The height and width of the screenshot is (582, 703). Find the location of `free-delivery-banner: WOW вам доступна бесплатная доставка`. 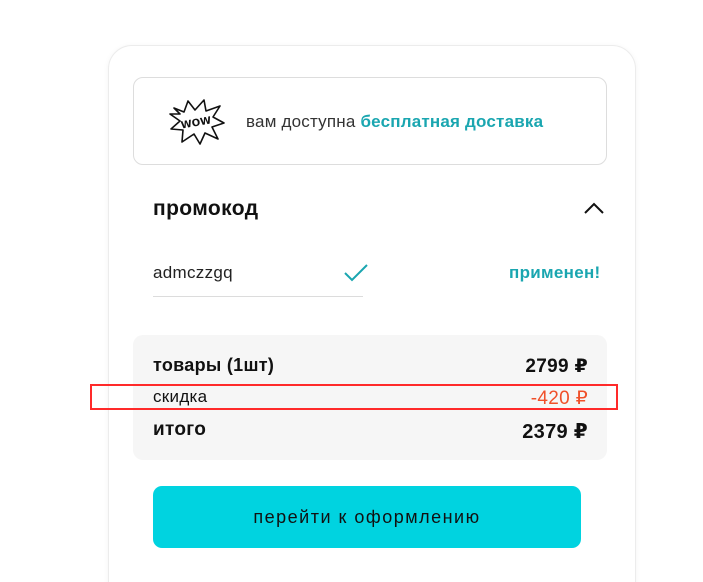

free-delivery-banner: WOW вам доступна бесплатная доставка is located at coordinates (370, 121).